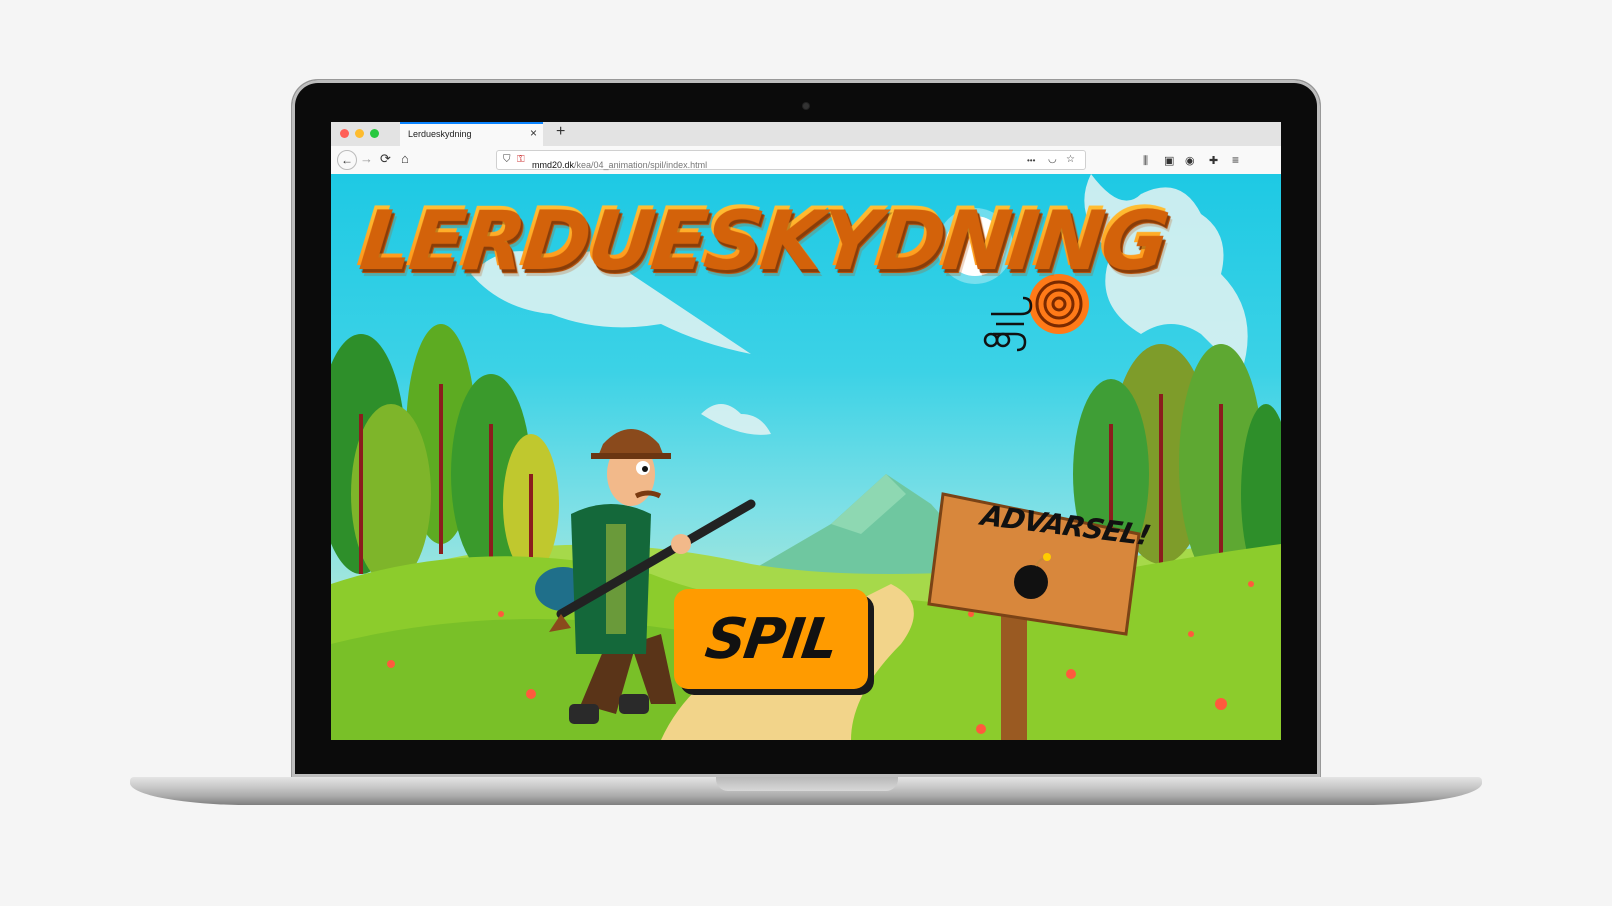 The width and height of the screenshot is (1612, 906). What do you see at coordinates (1169, 161) in the screenshot?
I see `sidebar-icon: ▣` at bounding box center [1169, 161].